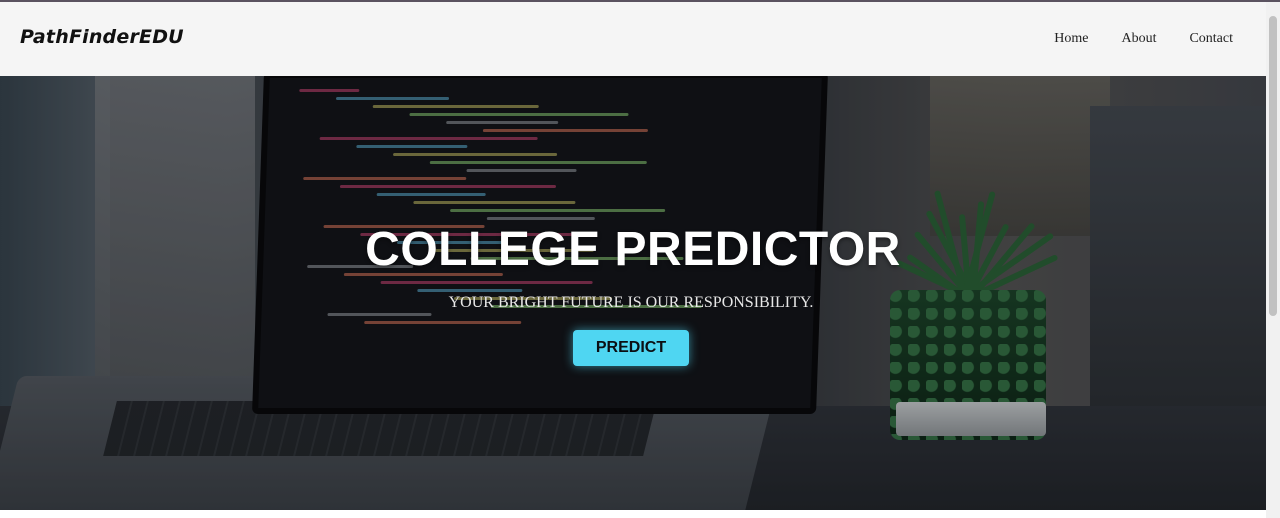  Describe the element at coordinates (1071, 39) in the screenshot. I see `nav-link-home: Home` at that location.